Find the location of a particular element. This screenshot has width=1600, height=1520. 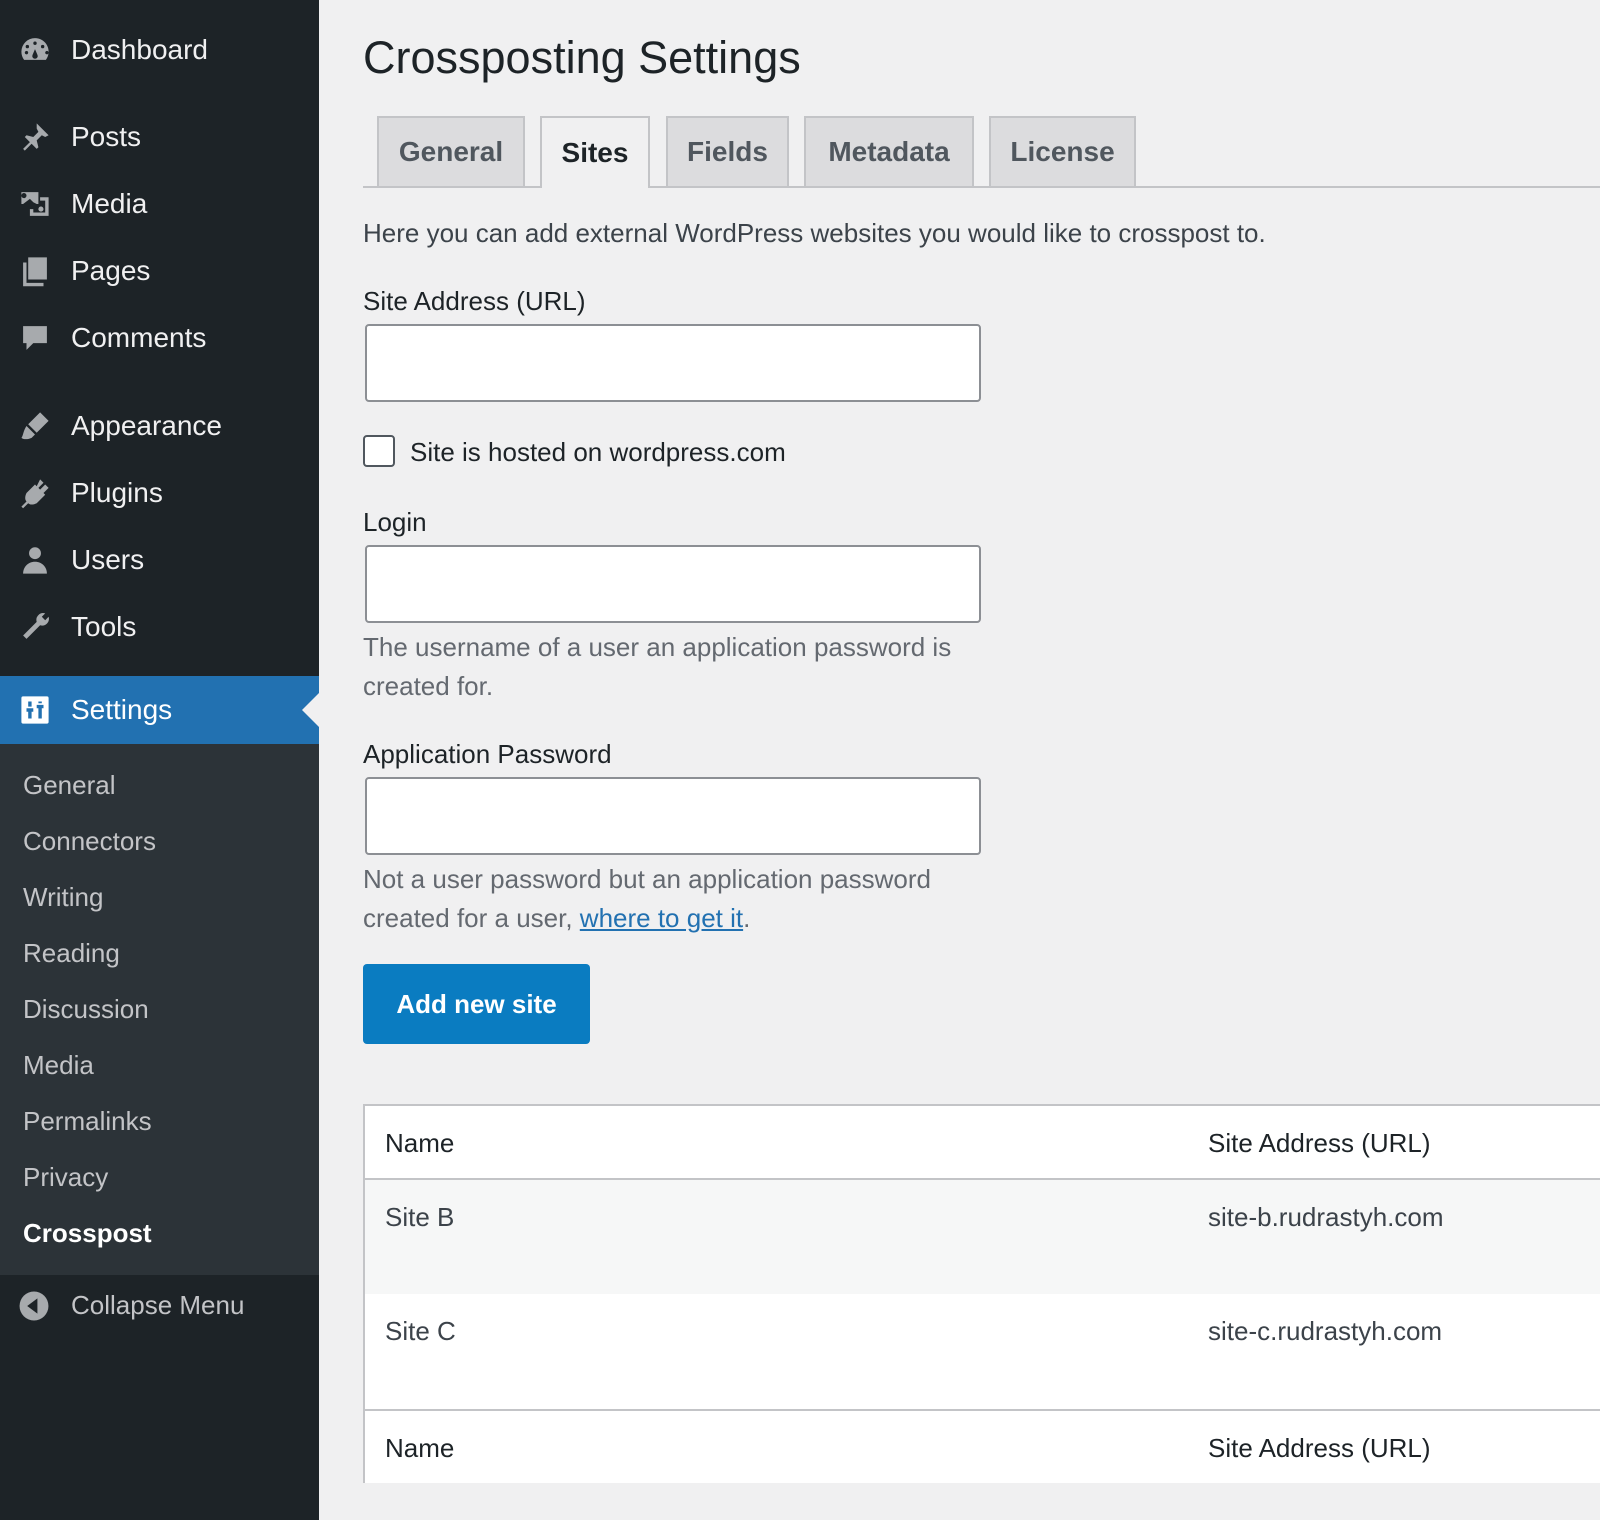

menu-label: Dashboard is located at coordinates (139, 49).